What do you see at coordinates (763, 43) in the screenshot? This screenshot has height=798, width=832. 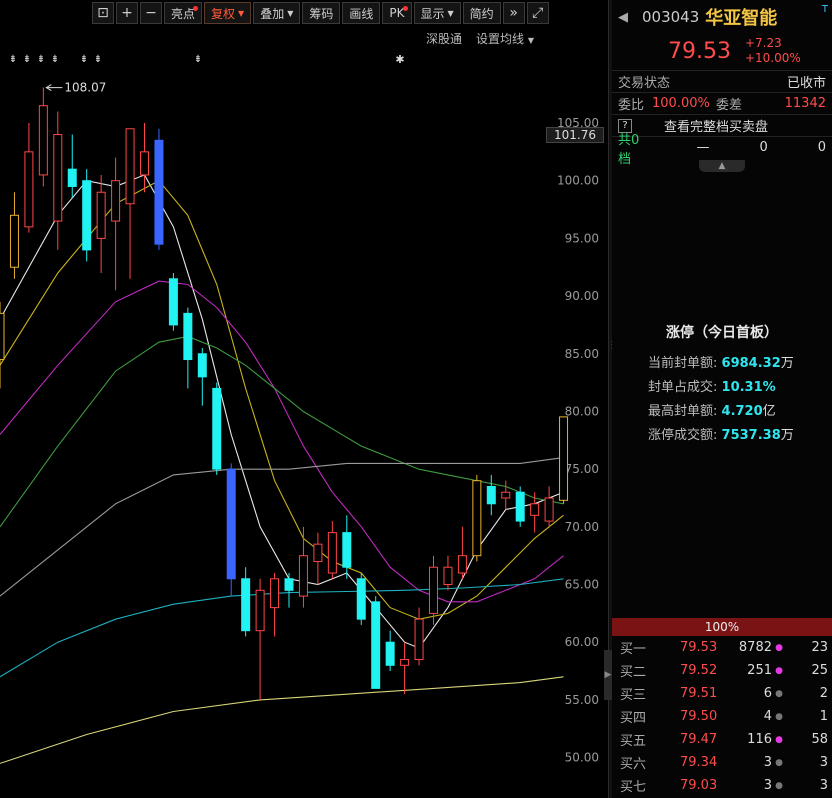 I see `price-change: +7.23` at bounding box center [763, 43].